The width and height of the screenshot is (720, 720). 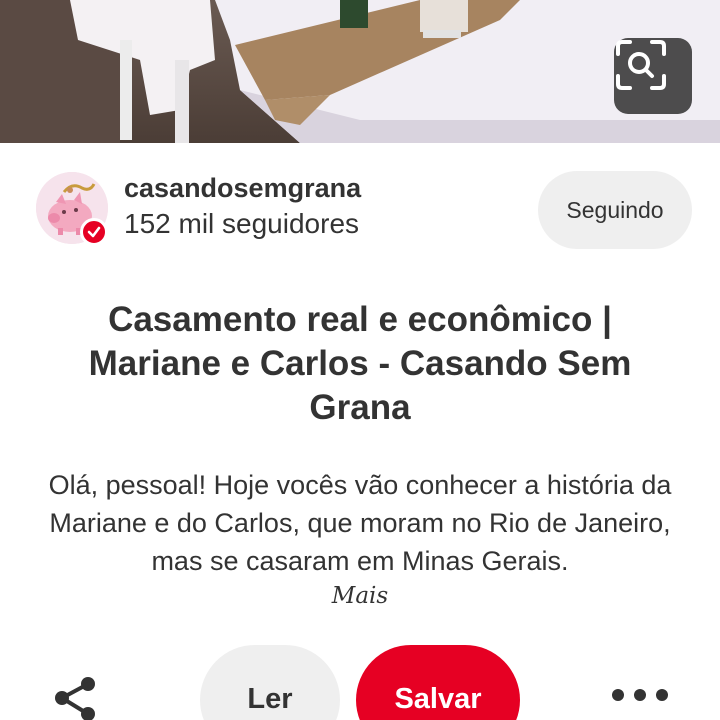 I want to click on visual-search-icon, so click(x=641, y=65).